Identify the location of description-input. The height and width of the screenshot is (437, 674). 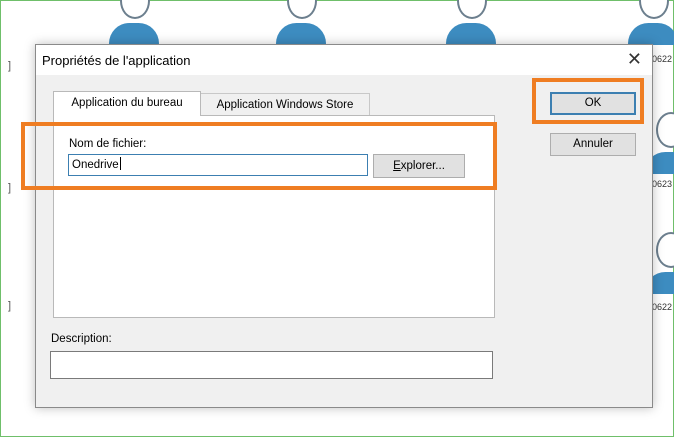
(271, 365).